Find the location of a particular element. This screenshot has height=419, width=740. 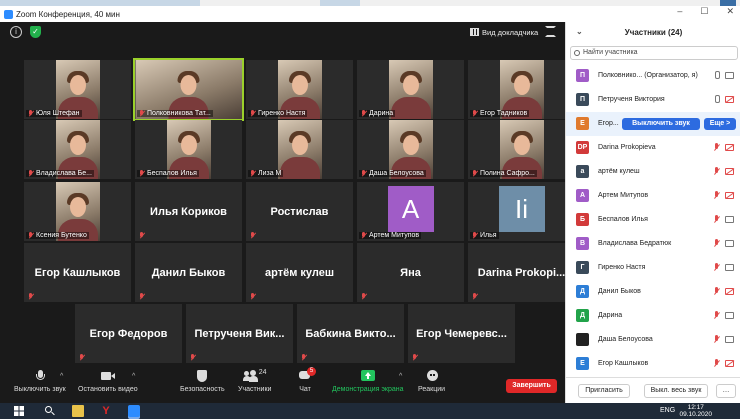

participant-video is located at coordinates (299, 149).